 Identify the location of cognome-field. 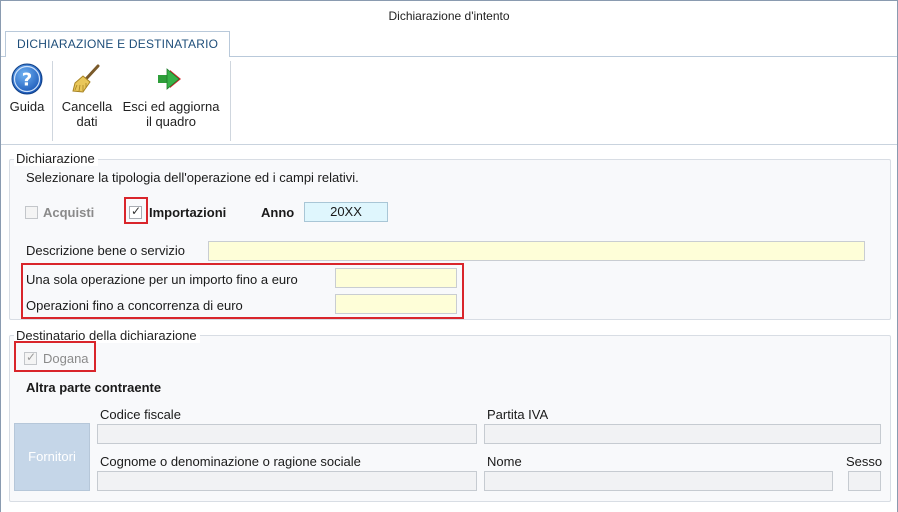
(287, 481).